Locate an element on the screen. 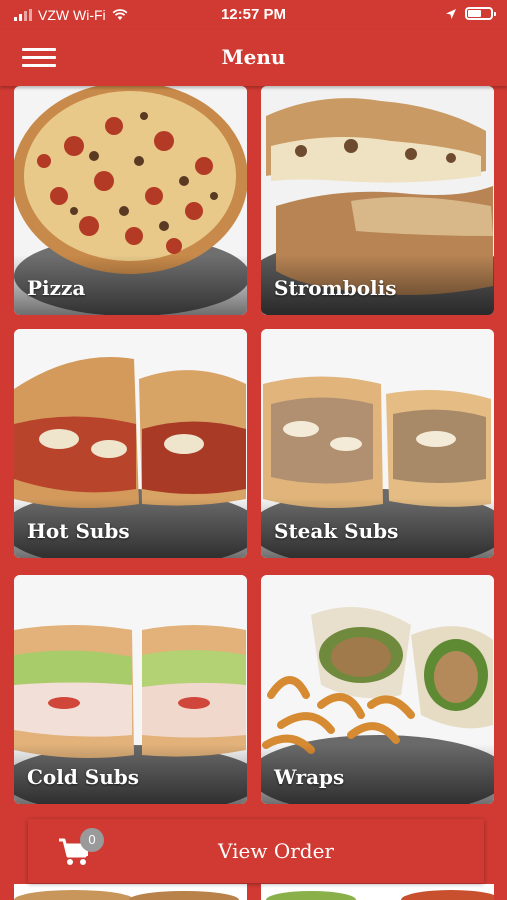  status-time: 12:57 PM is located at coordinates (253, 14).